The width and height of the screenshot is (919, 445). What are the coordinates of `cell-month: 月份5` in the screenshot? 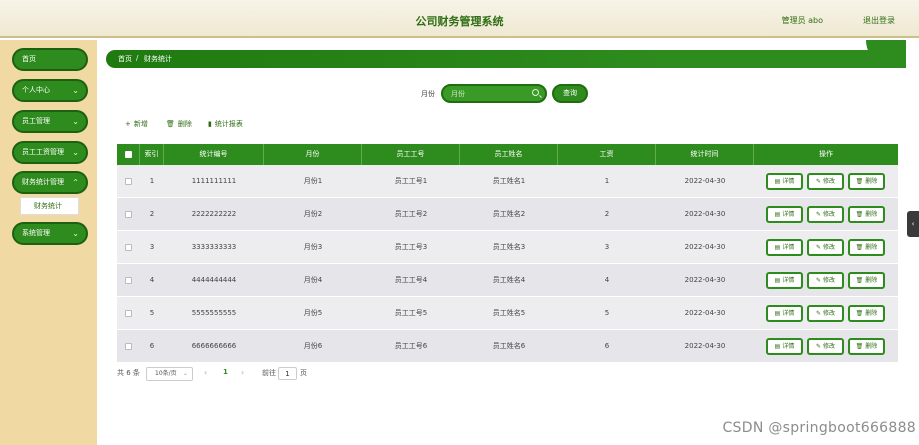 It's located at (313, 313).